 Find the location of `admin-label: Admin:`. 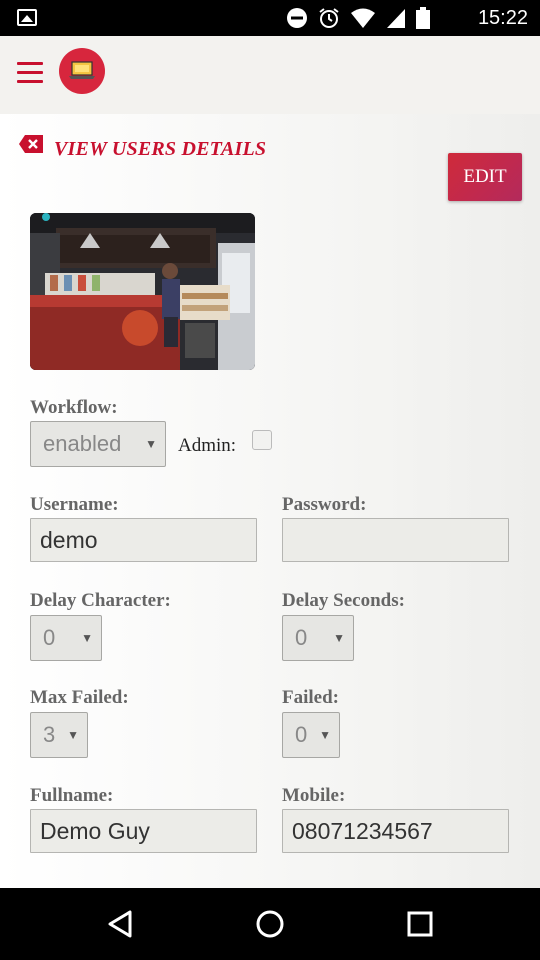

admin-label: Admin: is located at coordinates (207, 445).